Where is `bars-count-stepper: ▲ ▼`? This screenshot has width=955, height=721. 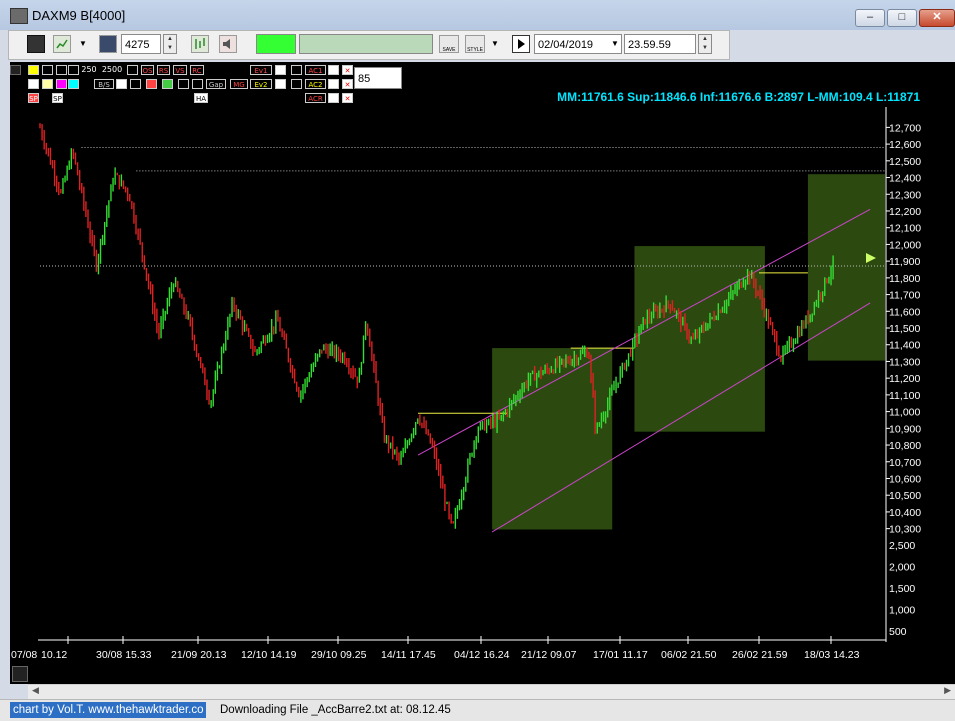
bars-count-stepper: ▲ ▼ is located at coordinates (170, 44).